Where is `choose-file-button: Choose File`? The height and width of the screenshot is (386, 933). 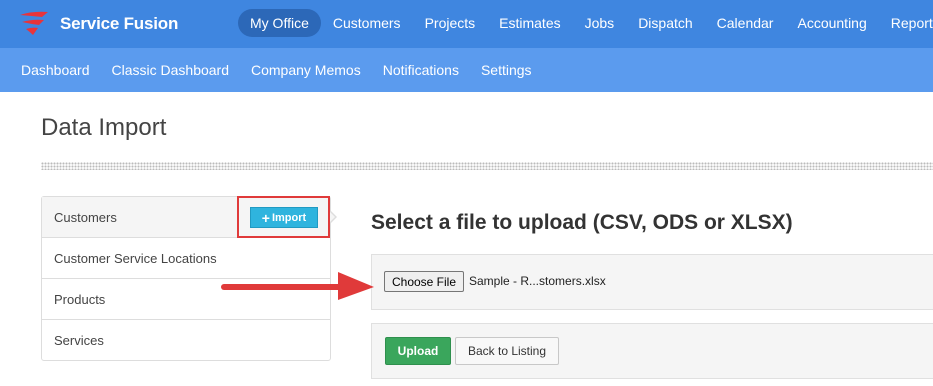 choose-file-button: Choose File is located at coordinates (424, 281).